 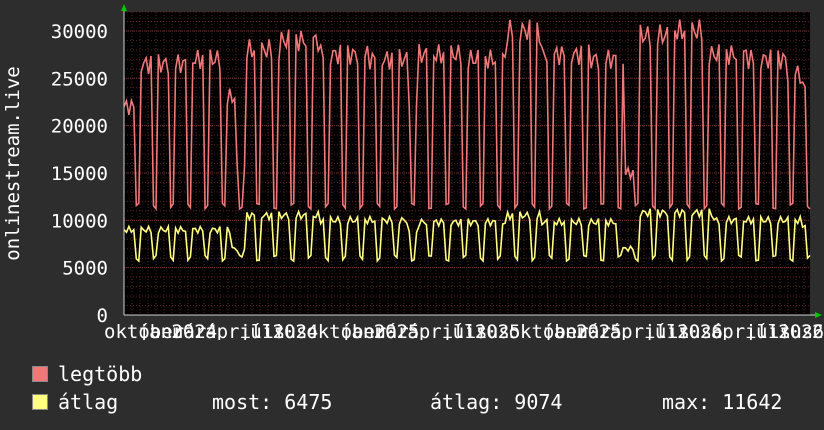 I want to click on legend-item-avg: átlag most: 6475 átlag: 9074 max: 11642, so click(x=422, y=402).